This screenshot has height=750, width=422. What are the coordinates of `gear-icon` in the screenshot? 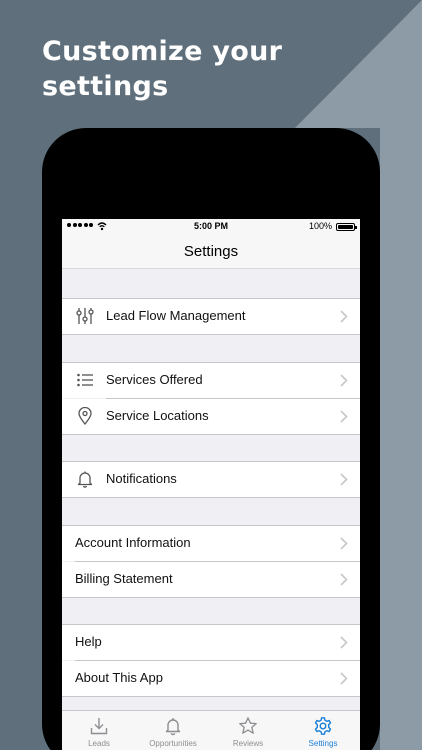 It's located at (323, 726).